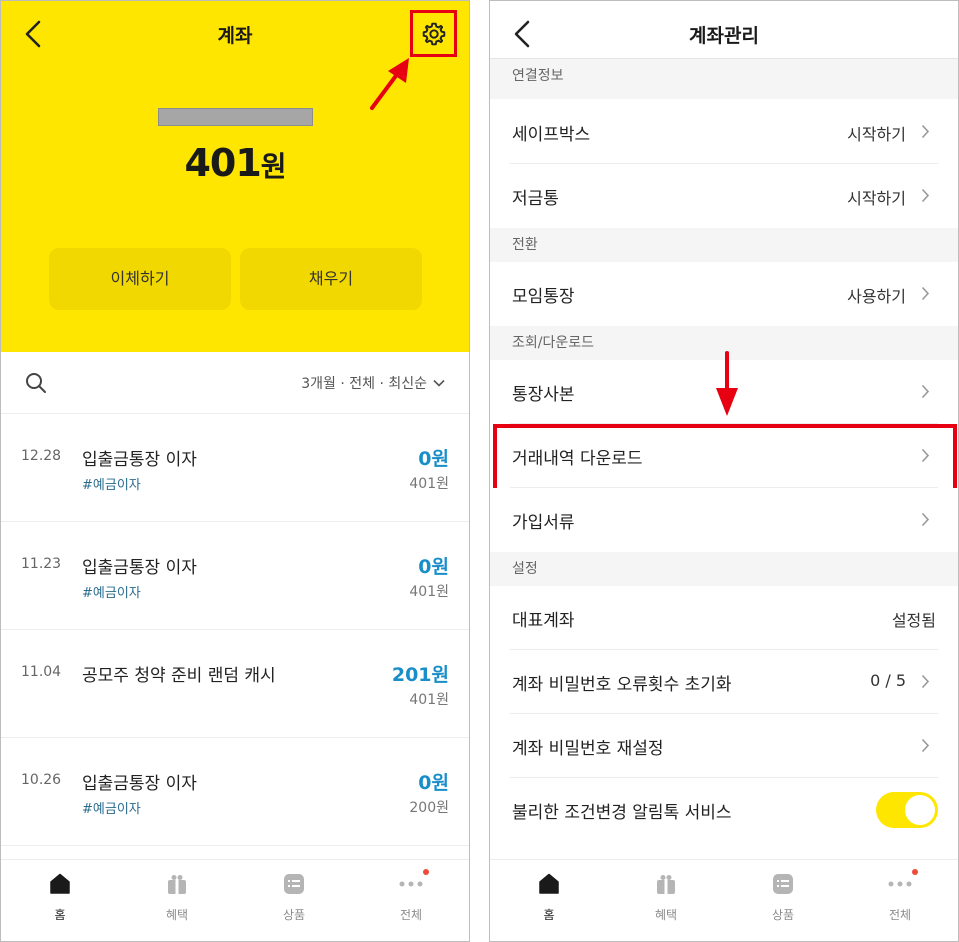 The width and height of the screenshot is (959, 942). Describe the element at coordinates (724, 36) in the screenshot. I see `page-title: 계좌관리` at that location.